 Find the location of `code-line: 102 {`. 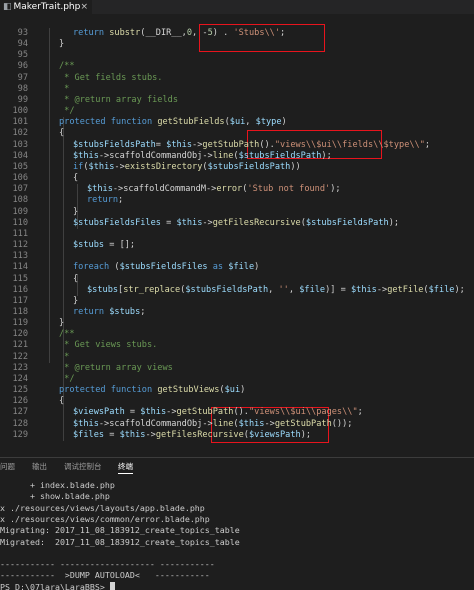

code-line: 102 { is located at coordinates (237, 133).